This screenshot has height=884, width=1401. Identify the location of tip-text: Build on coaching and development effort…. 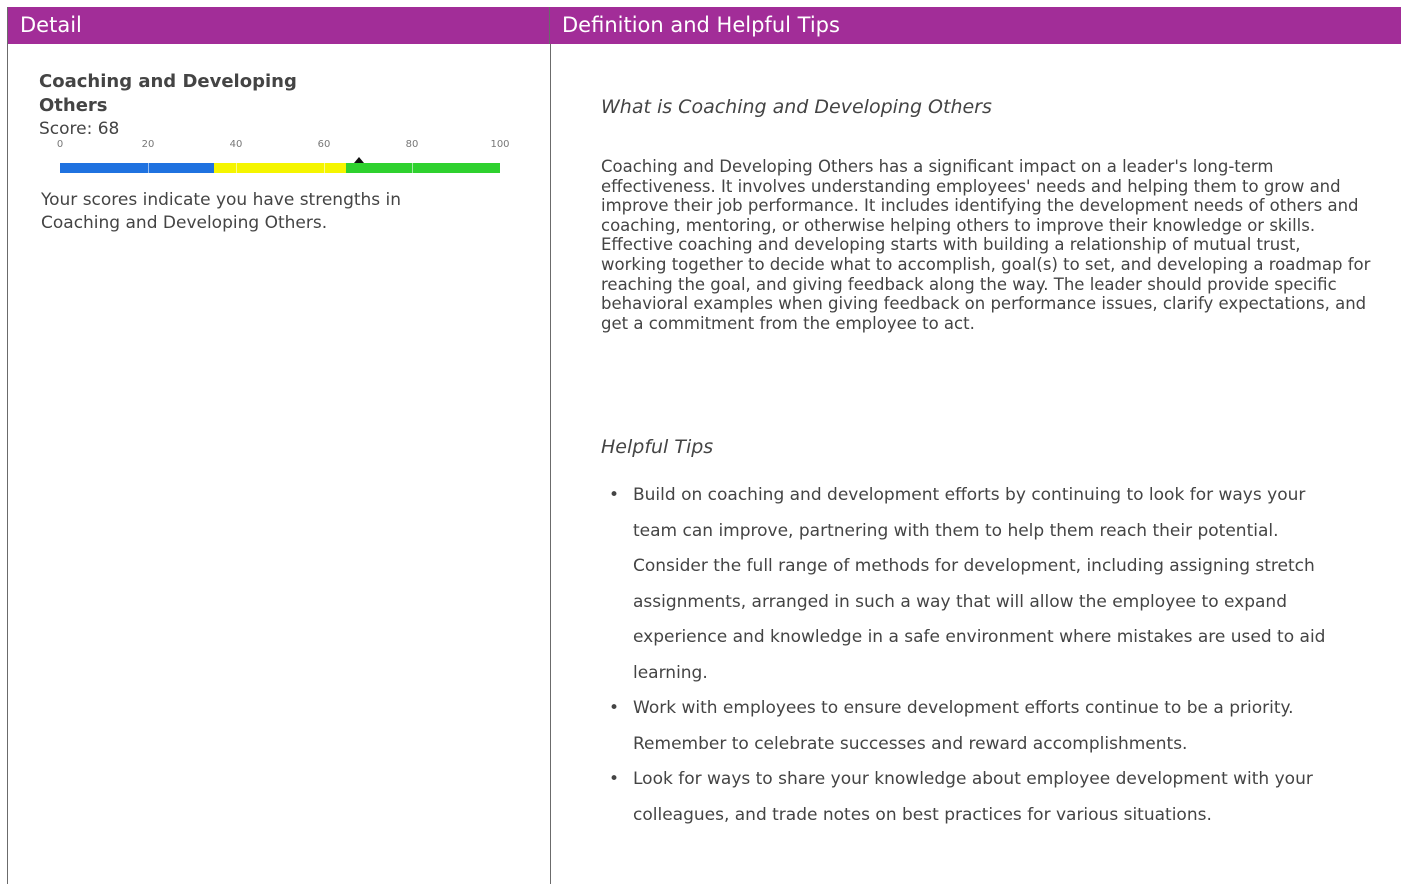
(979, 584).